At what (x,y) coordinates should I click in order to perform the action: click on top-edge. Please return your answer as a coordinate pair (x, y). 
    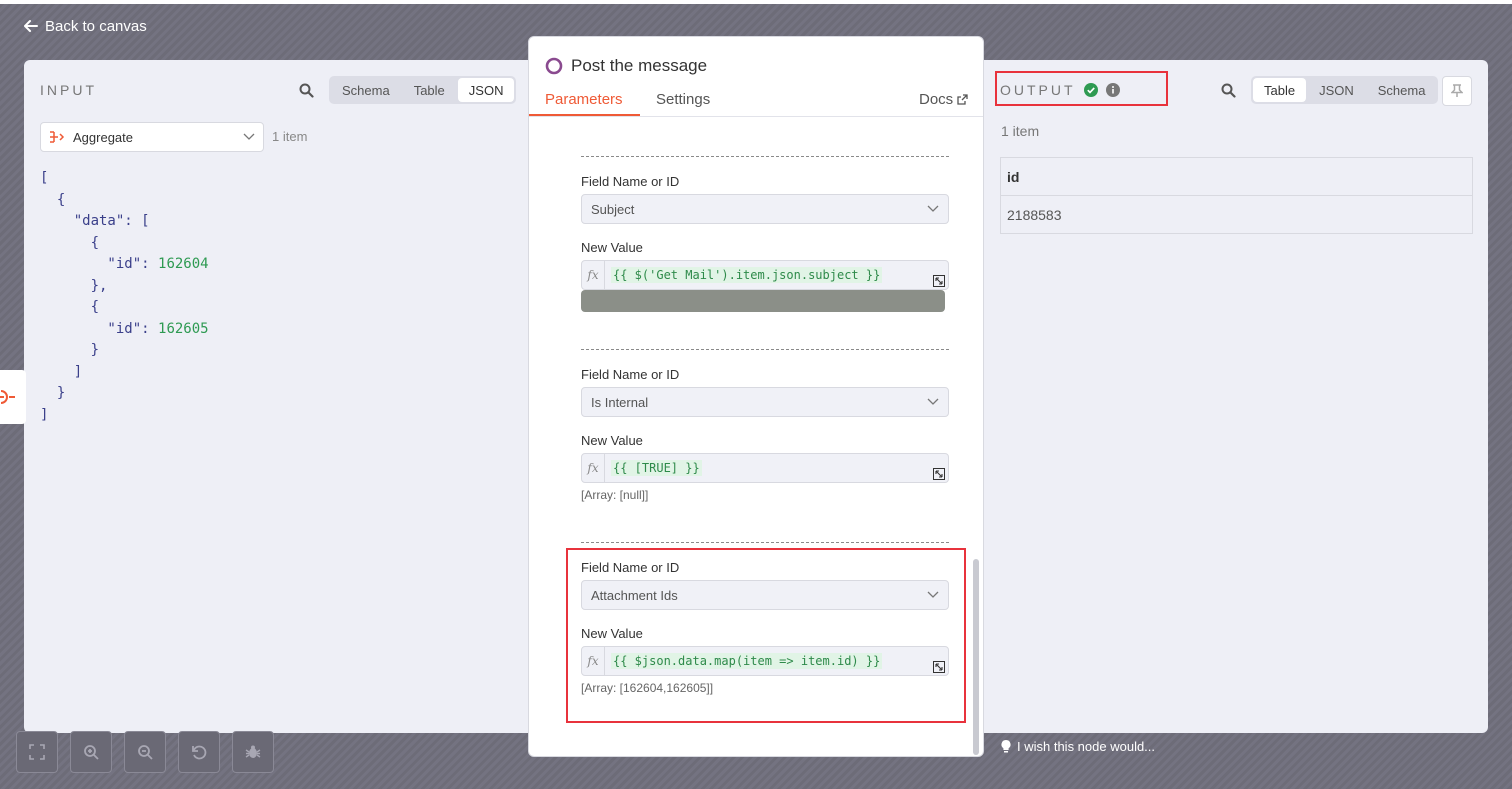
    Looking at the image, I should click on (756, 2).